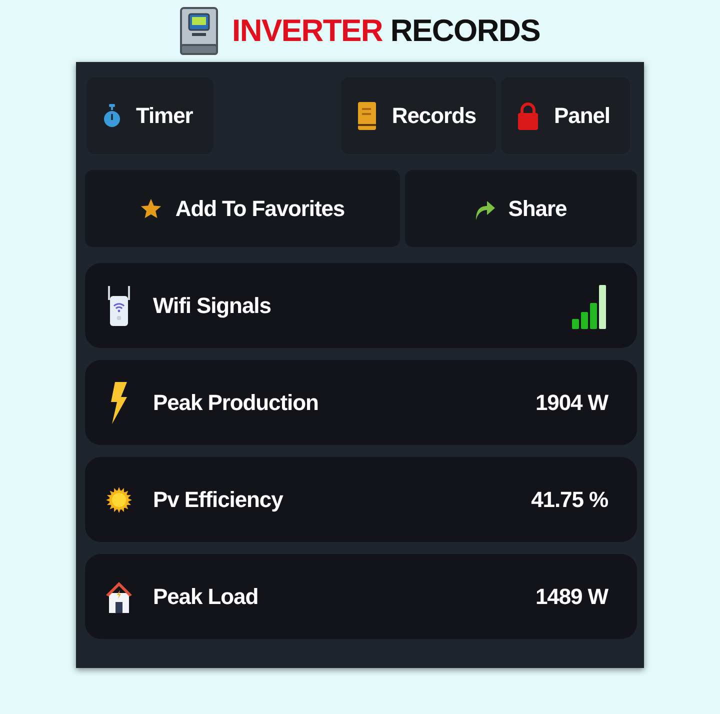  Describe the element at coordinates (119, 306) in the screenshot. I see `wifi-extender-icon` at that location.